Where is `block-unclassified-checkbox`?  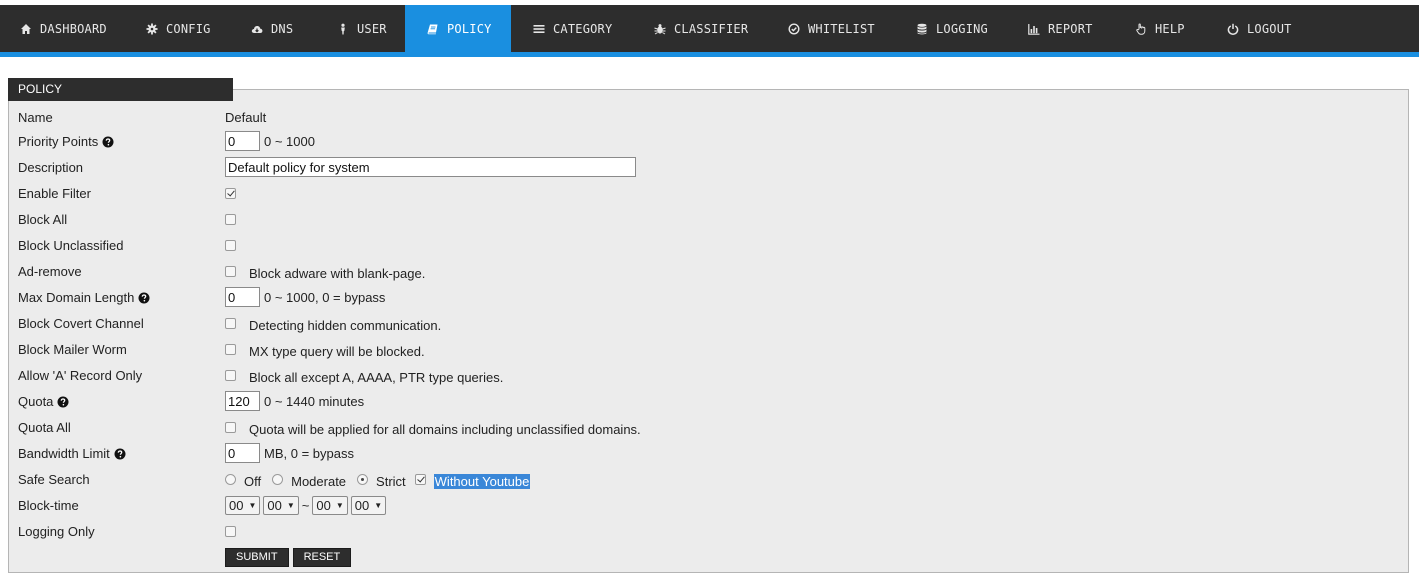 block-unclassified-checkbox is located at coordinates (230, 245).